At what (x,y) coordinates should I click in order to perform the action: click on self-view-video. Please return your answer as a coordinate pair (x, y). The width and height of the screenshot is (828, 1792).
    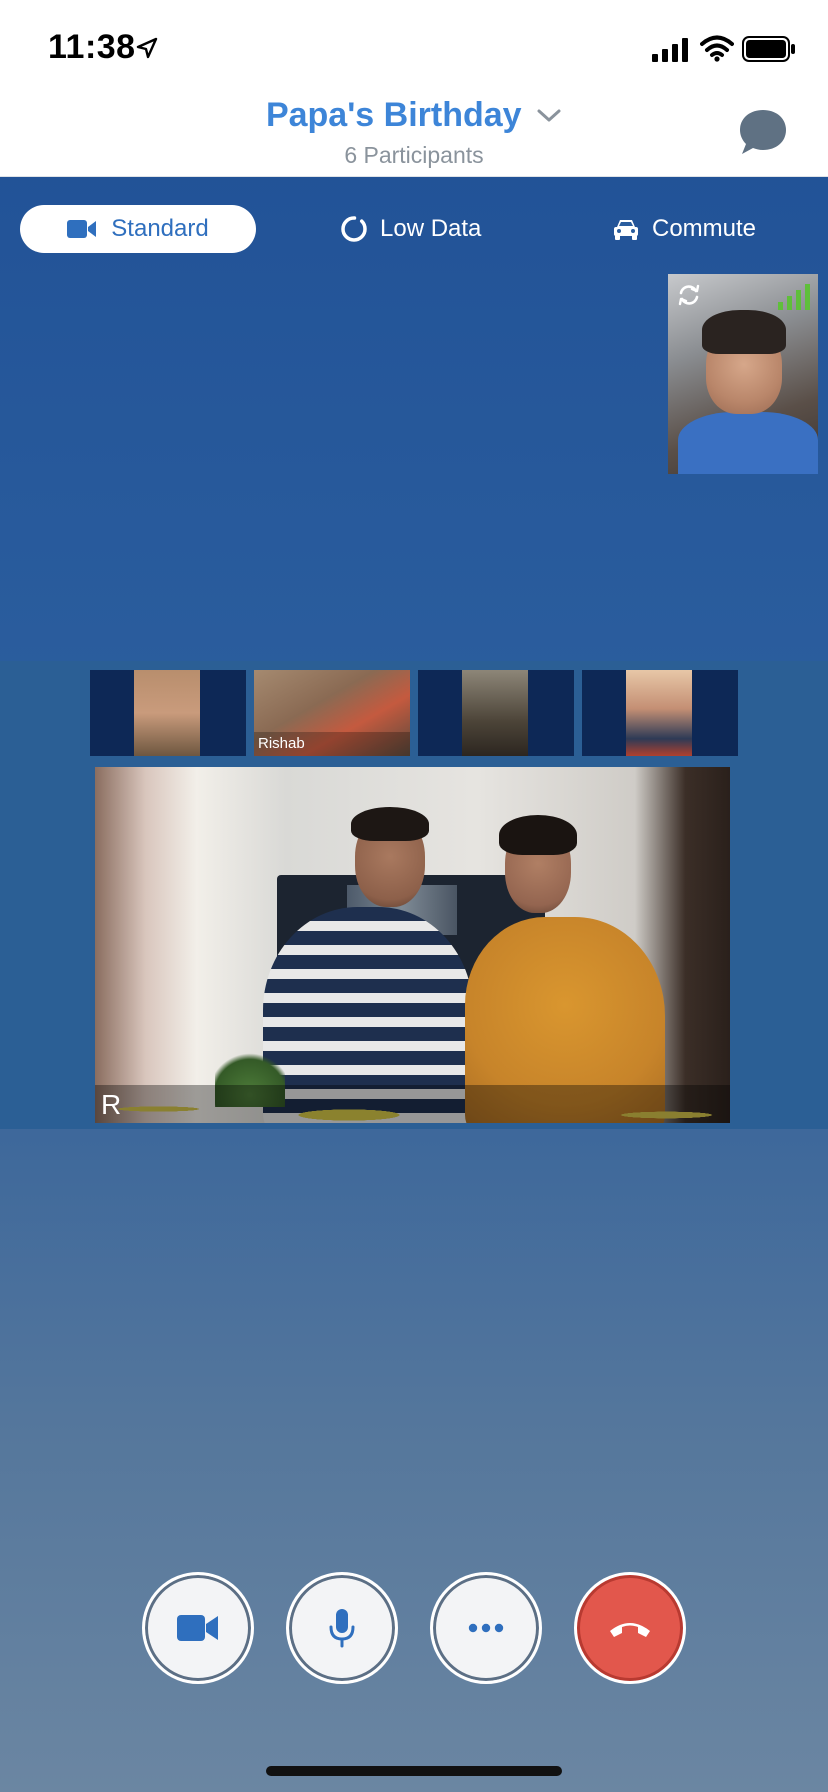
    Looking at the image, I should click on (743, 374).